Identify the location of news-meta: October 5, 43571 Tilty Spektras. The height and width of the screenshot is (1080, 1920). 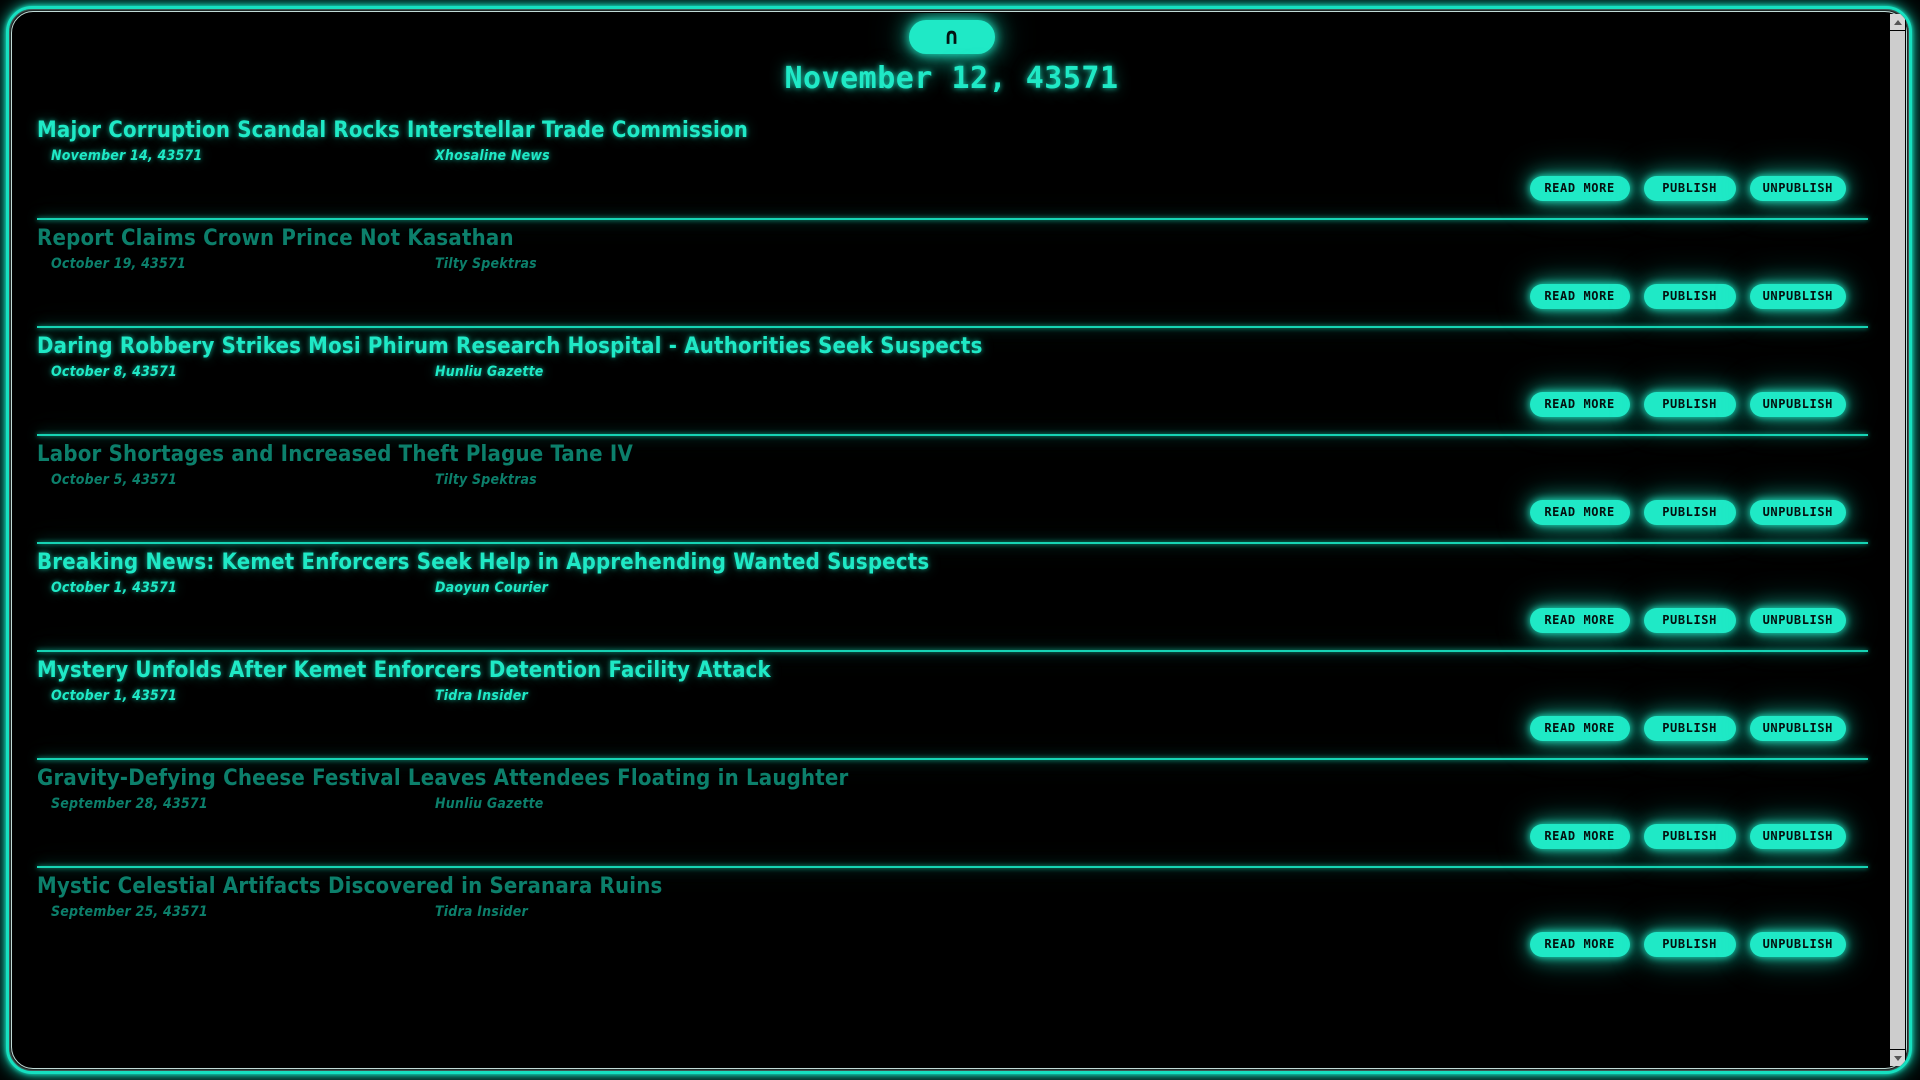
(952, 483).